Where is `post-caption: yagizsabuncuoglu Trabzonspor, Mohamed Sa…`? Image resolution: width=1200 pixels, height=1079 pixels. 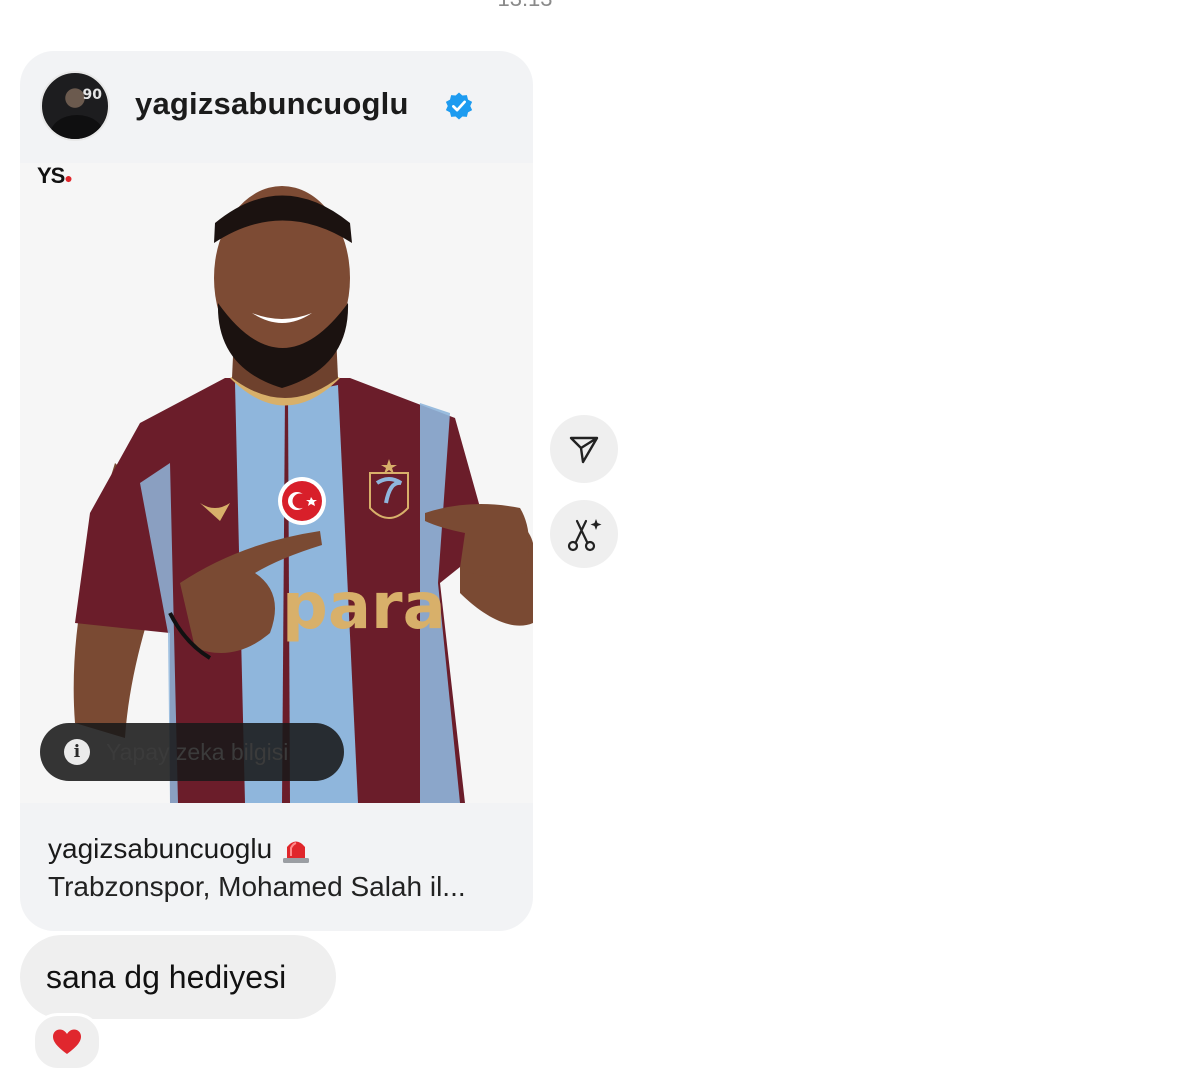
post-caption: yagizsabuncuoglu Trabzonspor, Mohamed Sa… is located at coordinates (283, 868).